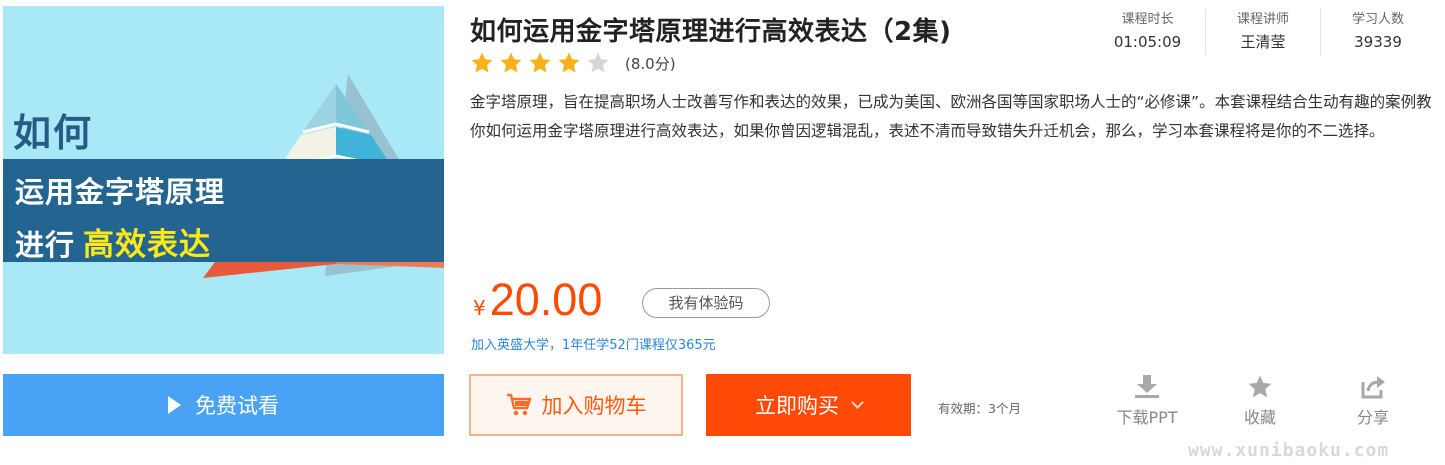 Image resolution: width=1445 pixels, height=465 pixels. What do you see at coordinates (1262, 19) in the screenshot?
I see `stat-lecturer-label: 课程讲师` at bounding box center [1262, 19].